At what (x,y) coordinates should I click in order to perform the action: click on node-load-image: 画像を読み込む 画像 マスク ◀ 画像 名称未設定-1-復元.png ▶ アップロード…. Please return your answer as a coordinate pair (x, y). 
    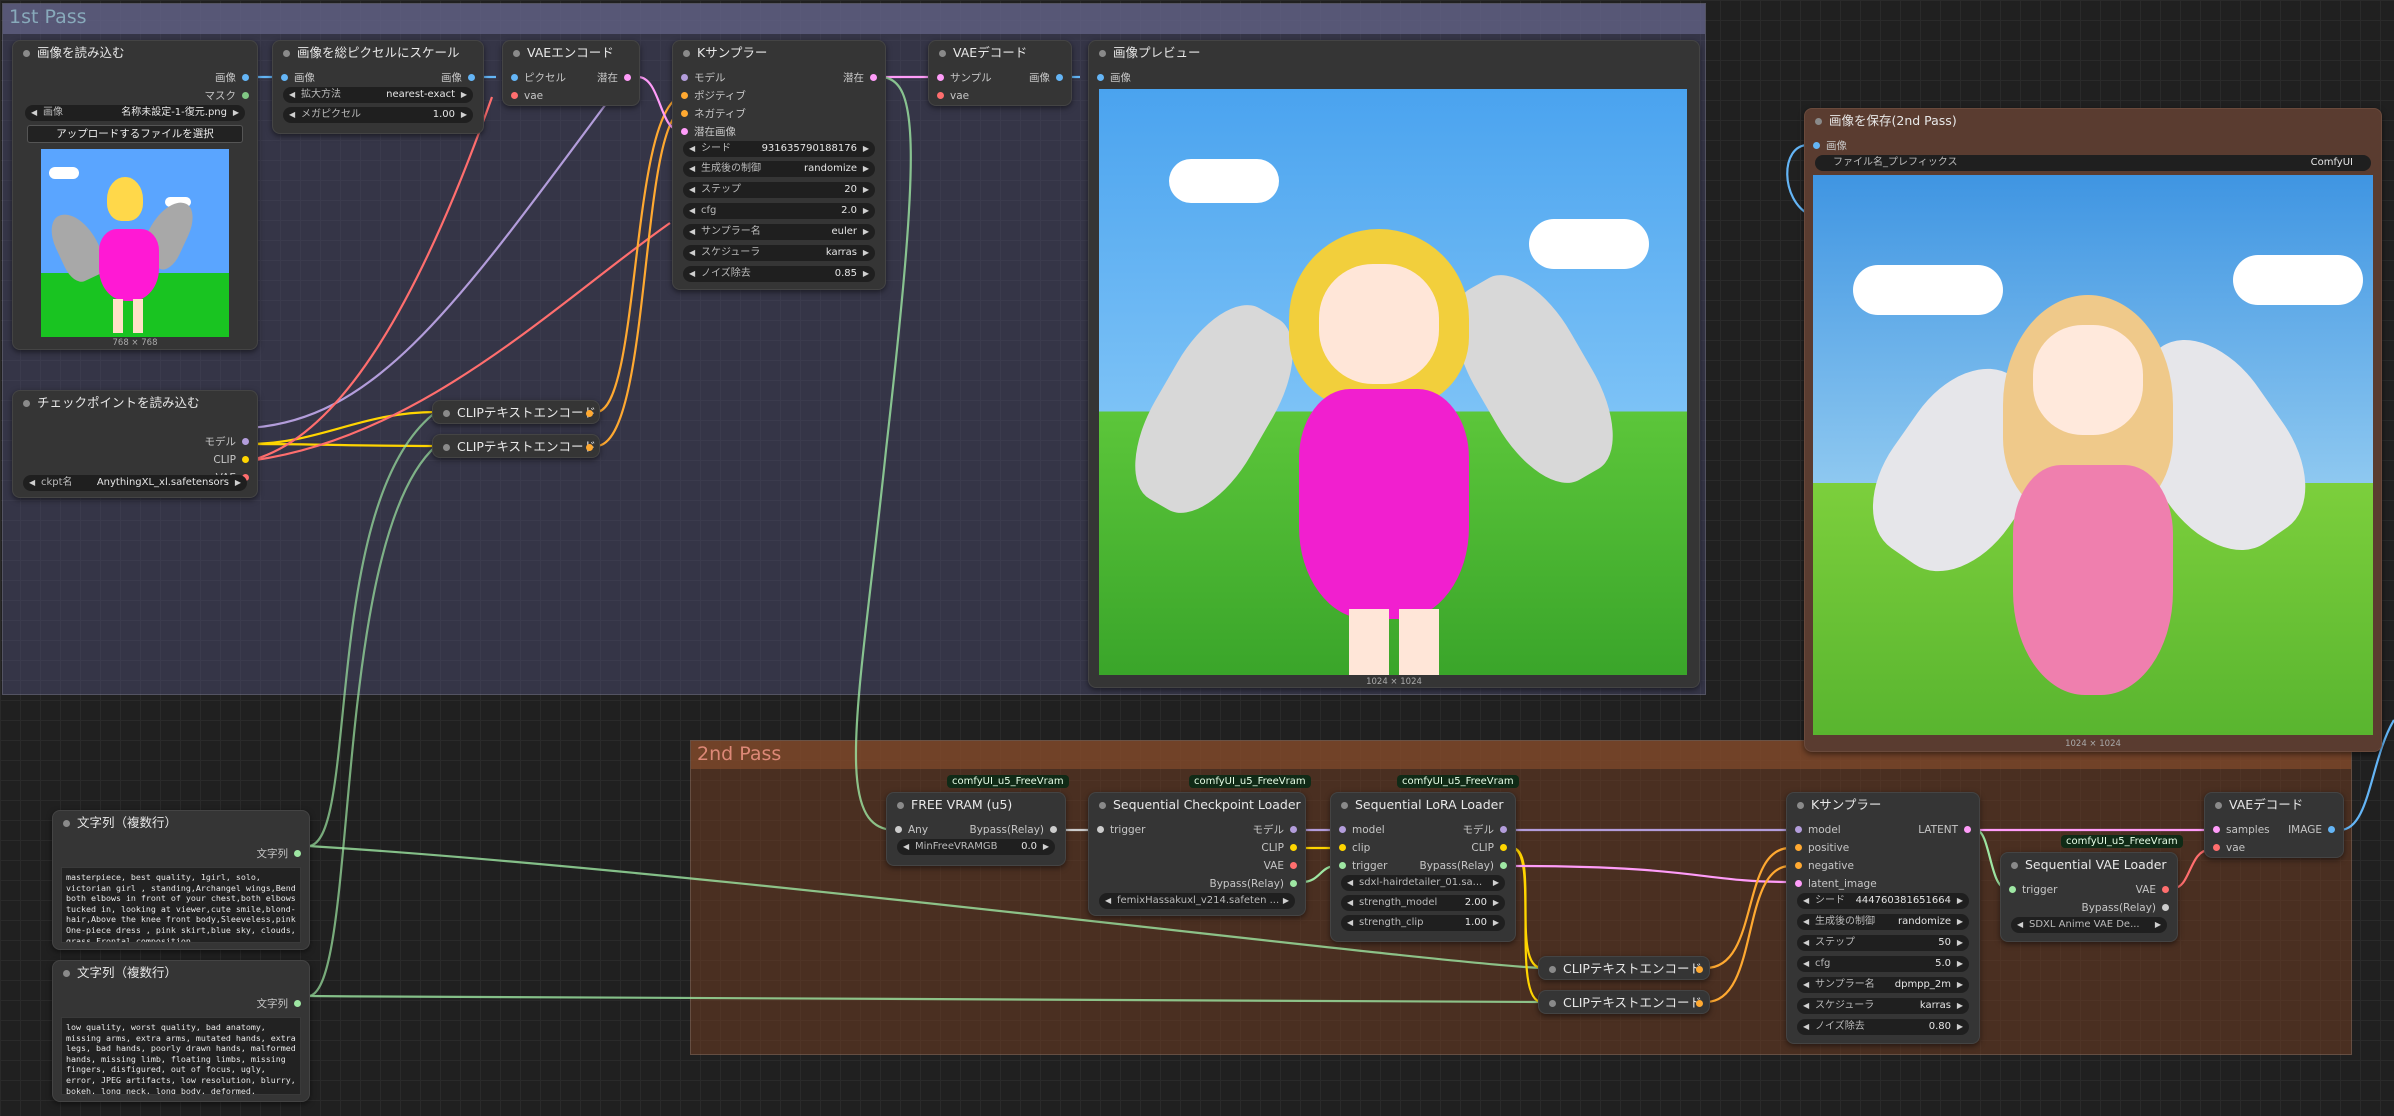
    Looking at the image, I should click on (135, 195).